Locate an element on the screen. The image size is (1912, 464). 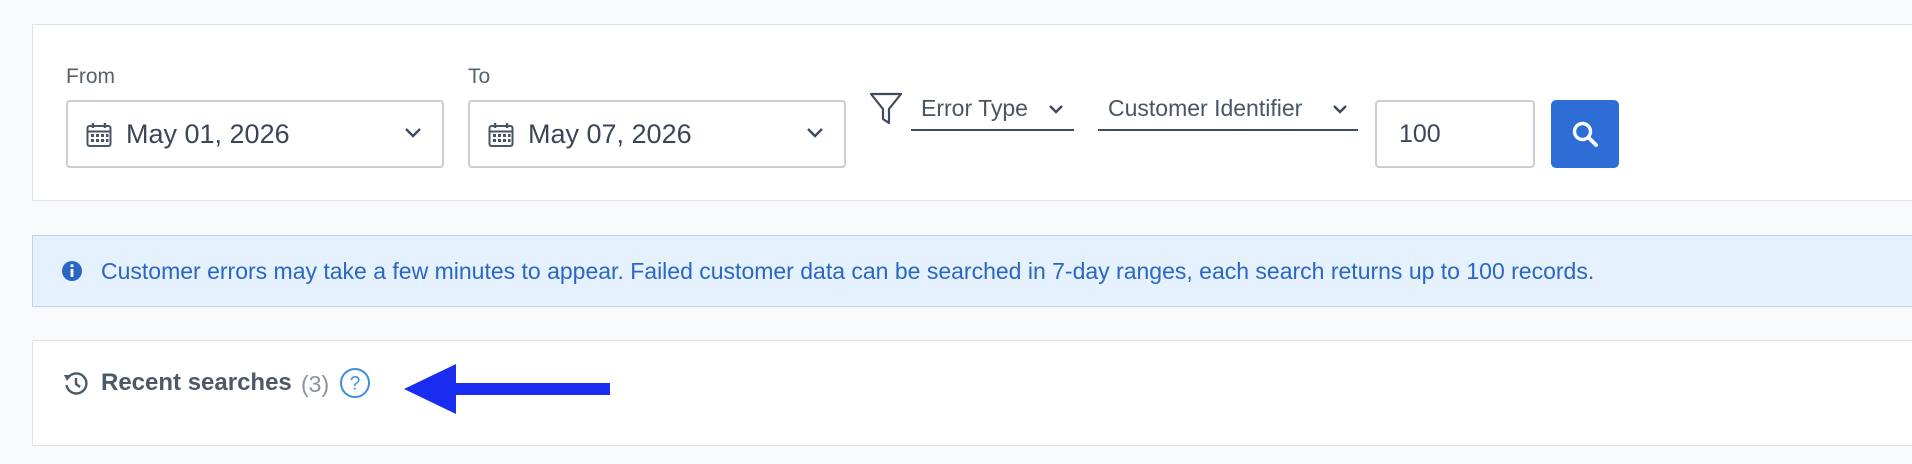
help-icon: ? is located at coordinates (355, 385).